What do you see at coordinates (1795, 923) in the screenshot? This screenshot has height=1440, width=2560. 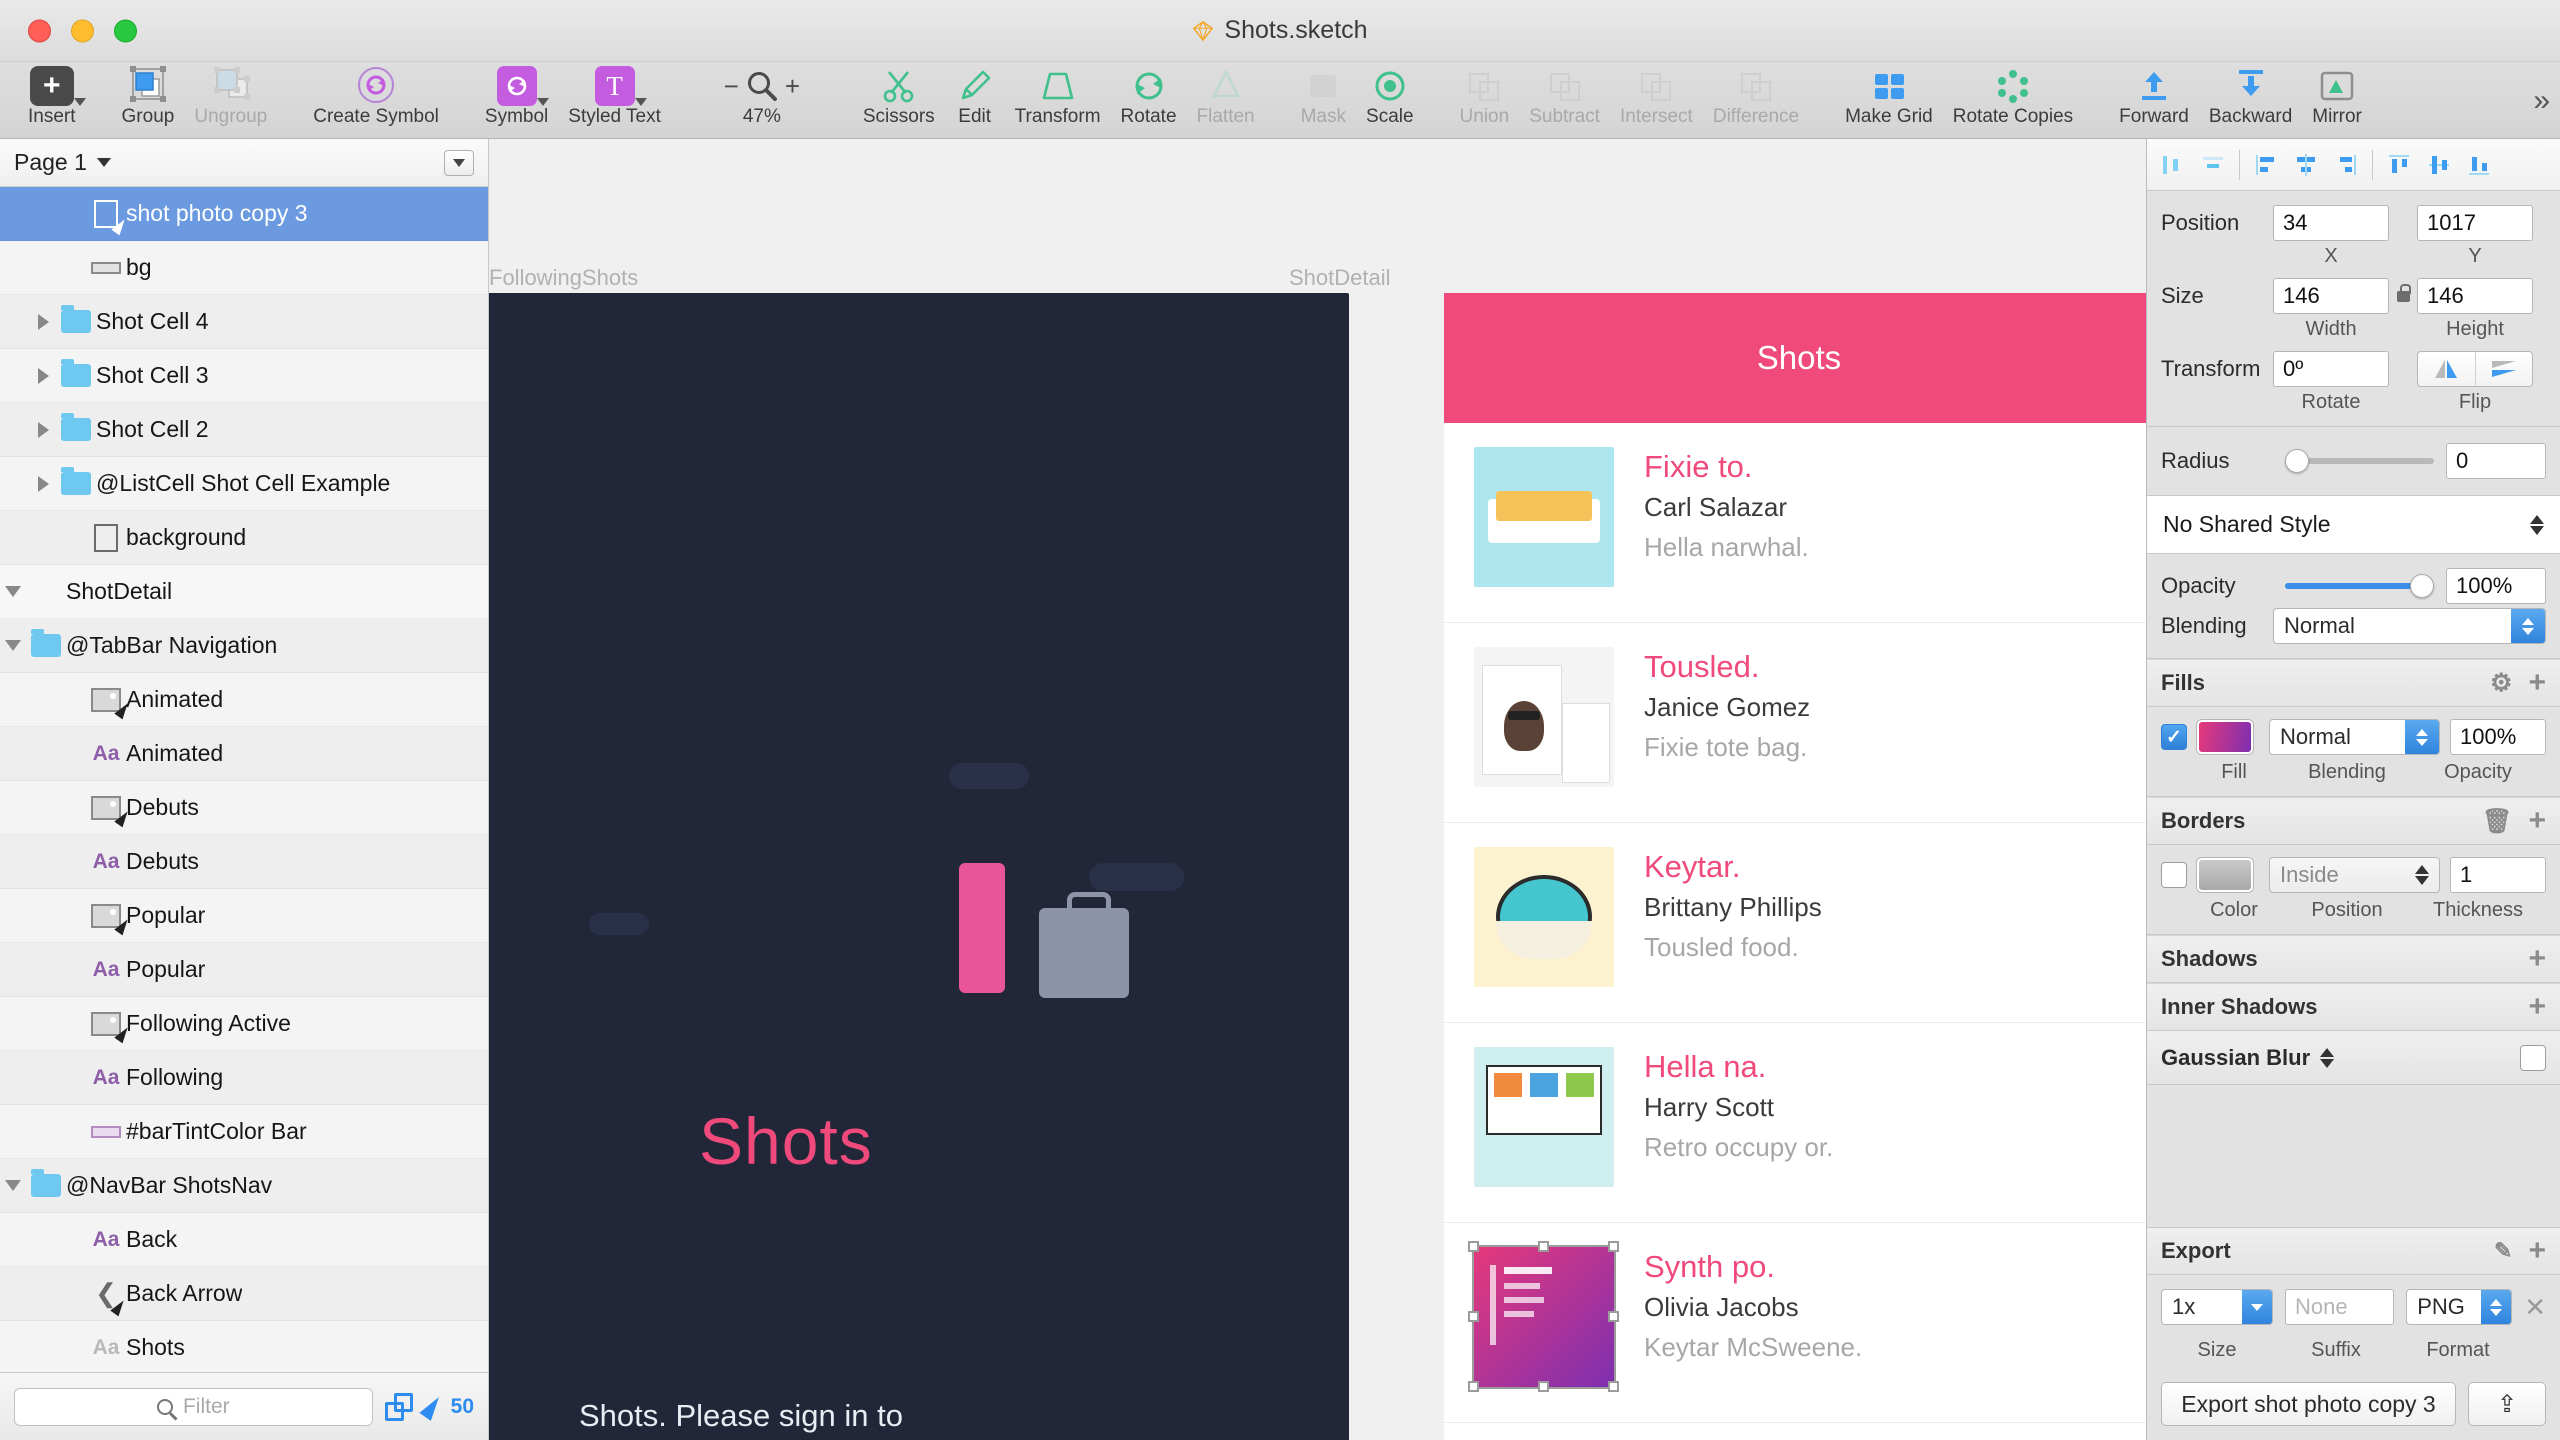 I see `shot-cell: Keytar. Brittany Phillips Tousled food.` at bounding box center [1795, 923].